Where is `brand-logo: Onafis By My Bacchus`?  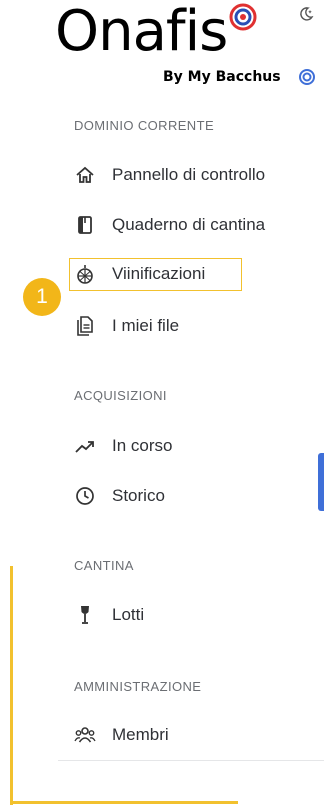 brand-logo: Onafis By My Bacchus is located at coordinates (172, 45).